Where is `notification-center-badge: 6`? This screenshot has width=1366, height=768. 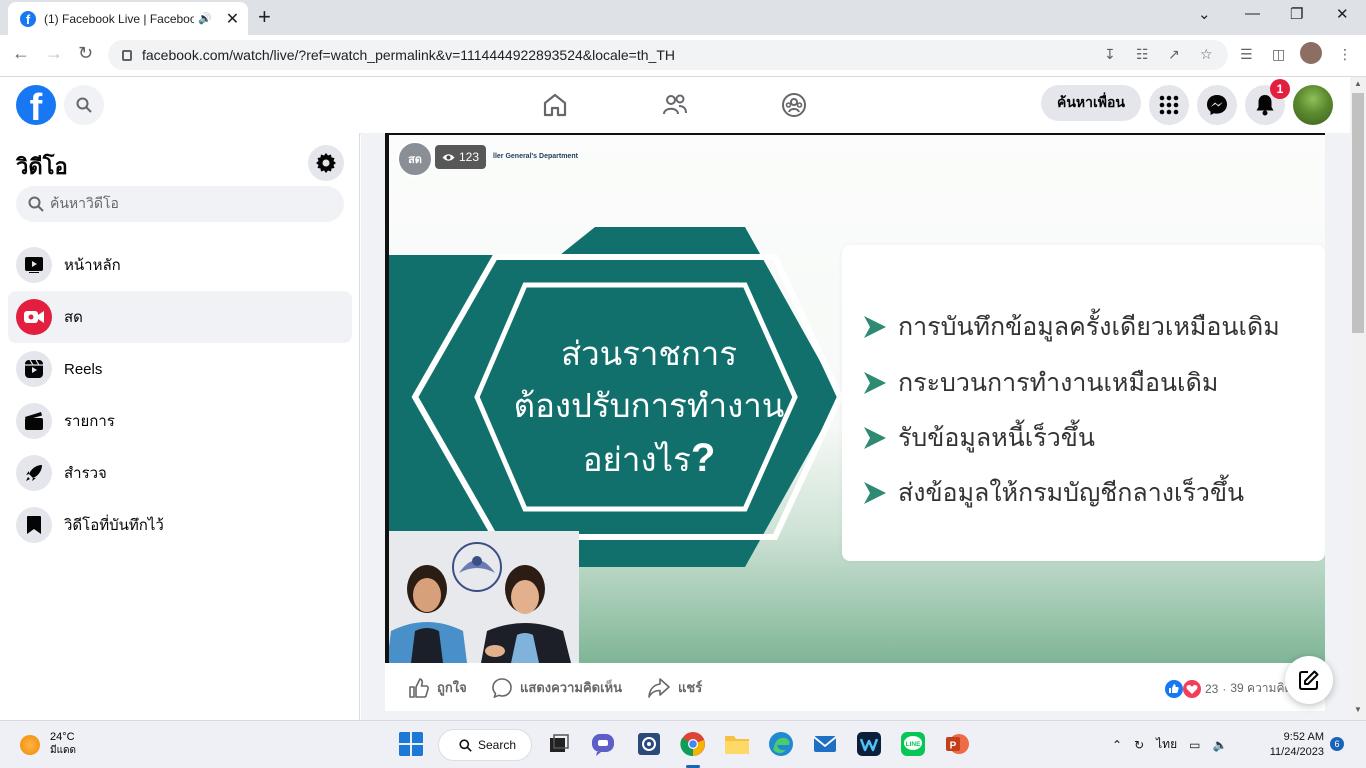
notification-center-badge: 6 is located at coordinates (1337, 744).